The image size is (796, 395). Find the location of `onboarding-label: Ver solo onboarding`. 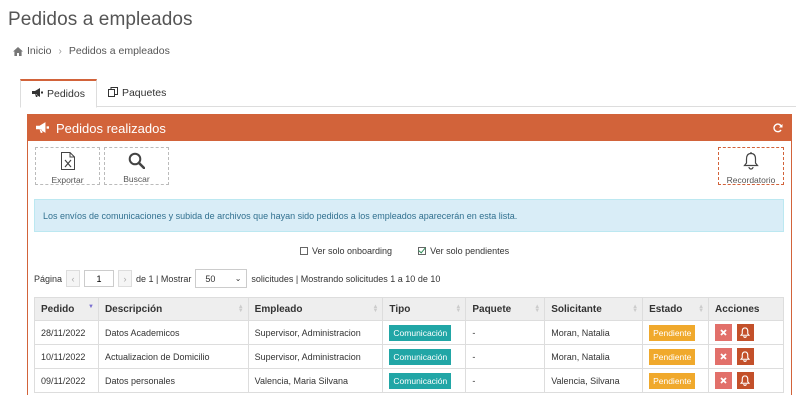

onboarding-label: Ver solo onboarding is located at coordinates (352, 251).